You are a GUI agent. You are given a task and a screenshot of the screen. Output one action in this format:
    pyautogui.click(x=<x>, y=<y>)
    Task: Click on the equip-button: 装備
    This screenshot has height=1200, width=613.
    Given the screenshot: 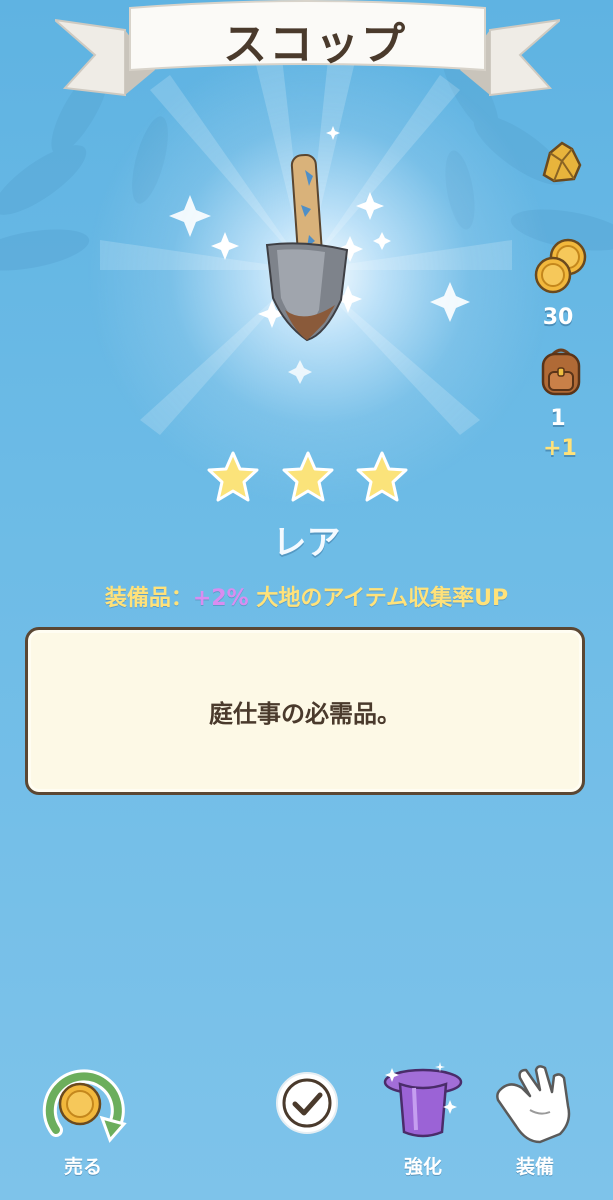 What is the action you would take?
    pyautogui.click(x=535, y=1119)
    